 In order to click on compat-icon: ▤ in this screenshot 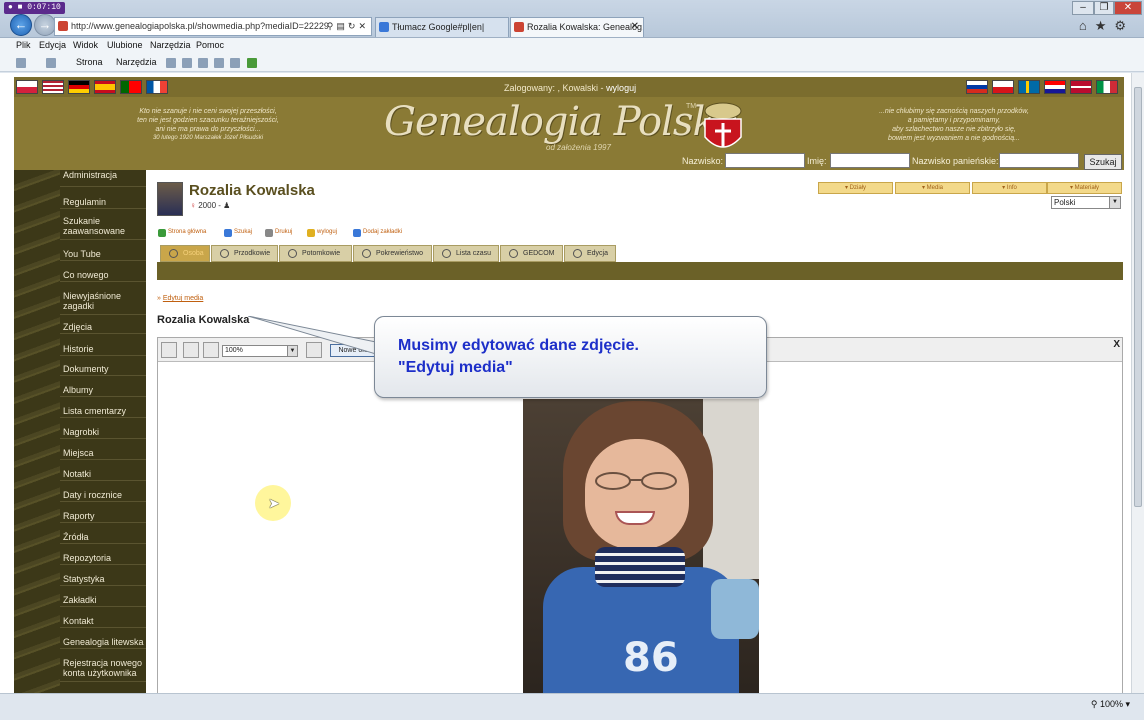, I will do `click(342, 26)`.